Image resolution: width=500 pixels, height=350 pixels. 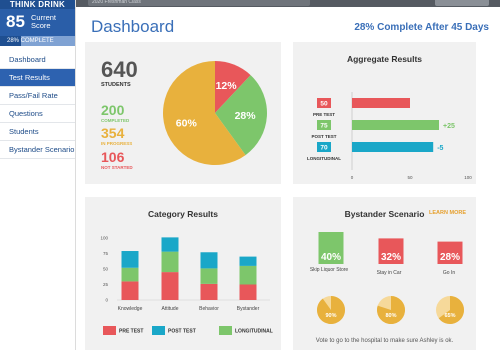 What do you see at coordinates (37, 96) in the screenshot?
I see `sidebar-item-pass-fail-rate: Pass/Fail Rate` at bounding box center [37, 96].